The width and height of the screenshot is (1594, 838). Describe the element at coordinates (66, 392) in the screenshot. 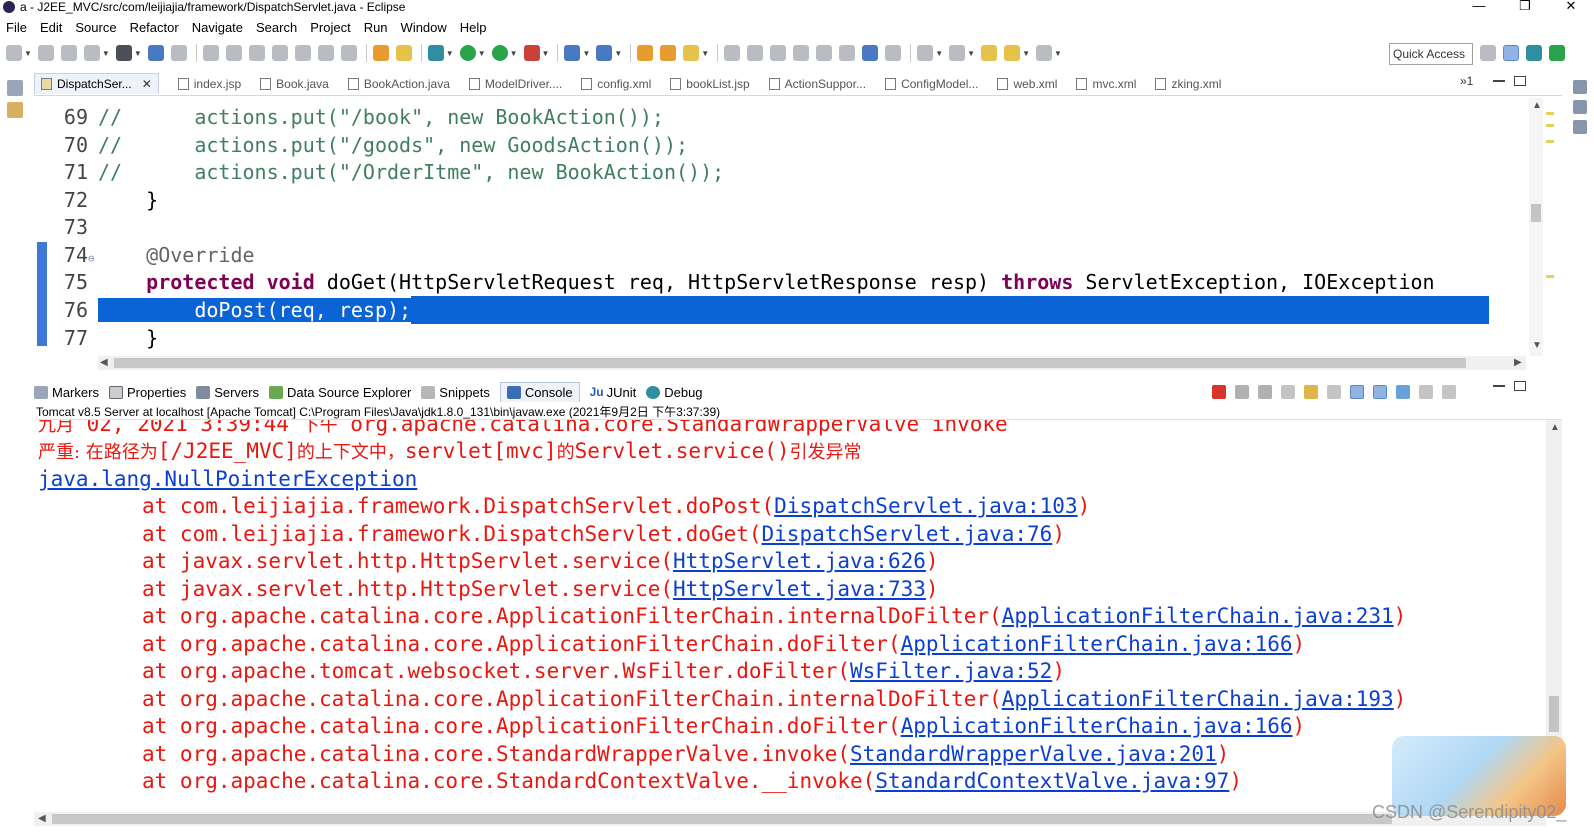

I see `tab-markers: Markers` at that location.